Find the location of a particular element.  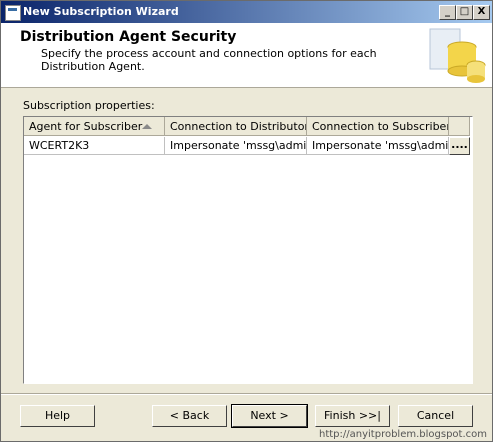

database-icon is located at coordinates (457, 55).